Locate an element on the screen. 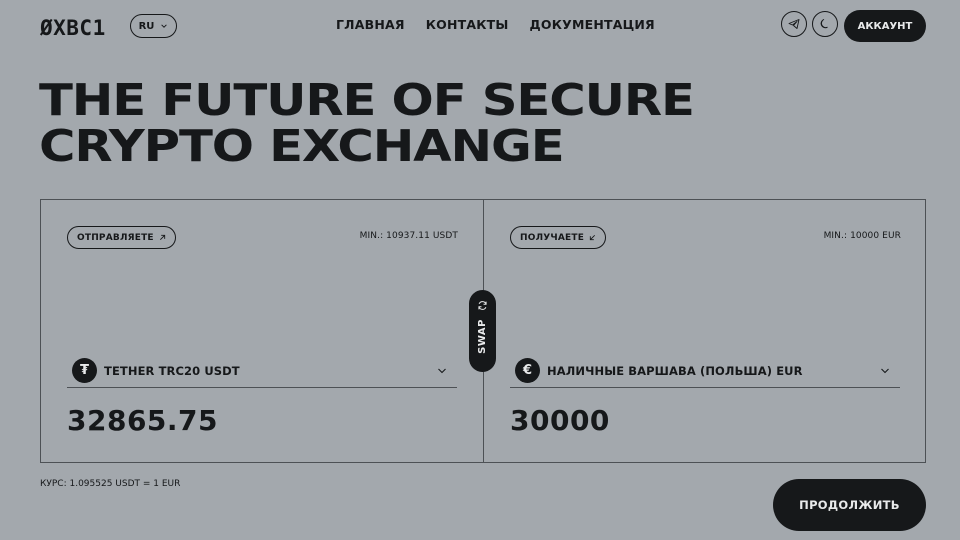  refresh-icon is located at coordinates (482, 305).